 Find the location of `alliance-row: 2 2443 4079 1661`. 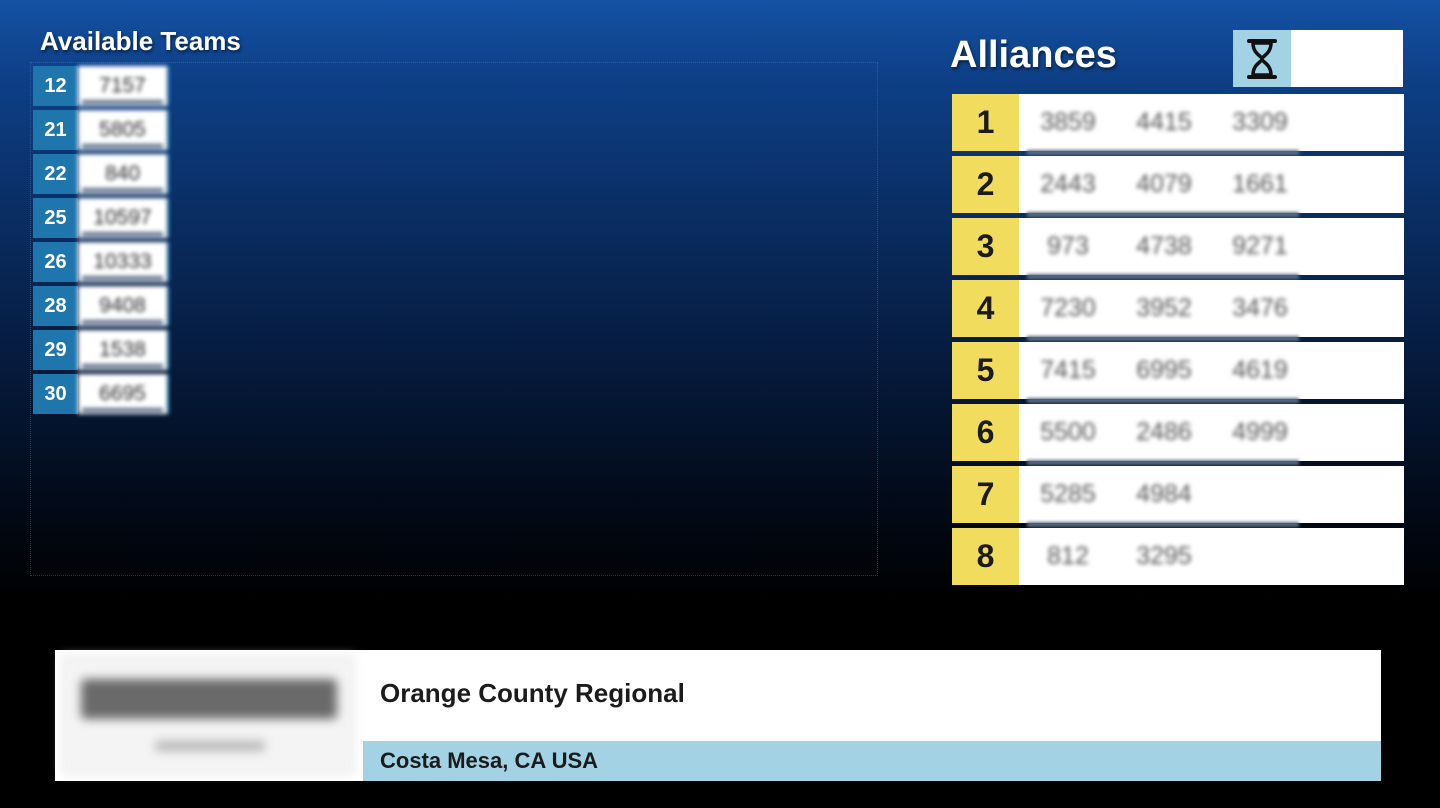

alliance-row: 2 2443 4079 1661 is located at coordinates (1178, 186).